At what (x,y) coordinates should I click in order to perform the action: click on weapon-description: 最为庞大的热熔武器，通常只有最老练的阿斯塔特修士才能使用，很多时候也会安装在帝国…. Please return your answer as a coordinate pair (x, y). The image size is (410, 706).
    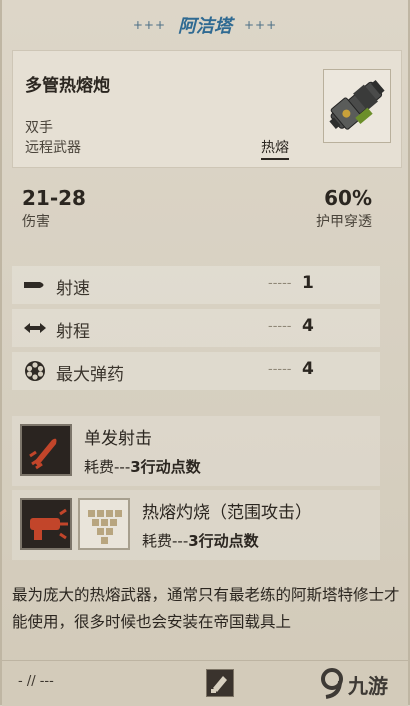
    Looking at the image, I should click on (206, 608).